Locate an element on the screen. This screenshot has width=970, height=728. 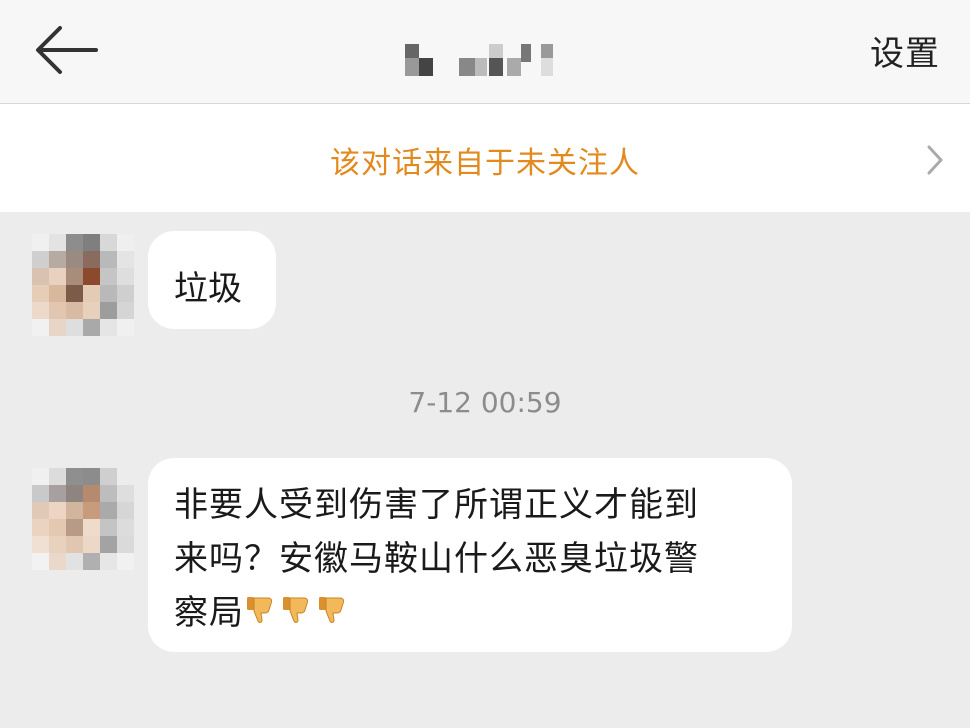
chevron-right-icon is located at coordinates (935, 160).